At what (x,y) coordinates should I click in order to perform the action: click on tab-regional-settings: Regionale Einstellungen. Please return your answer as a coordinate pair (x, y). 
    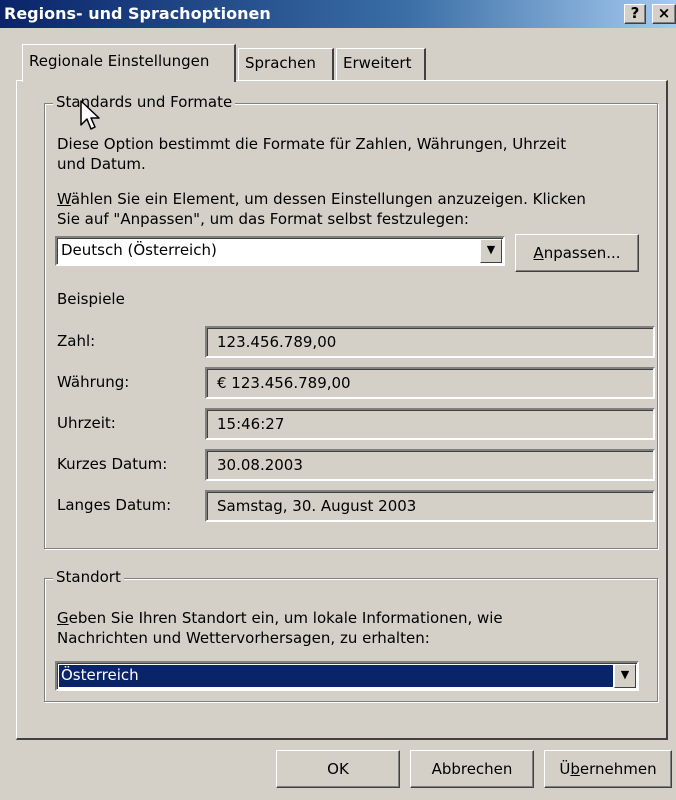
    Looking at the image, I should click on (129, 63).